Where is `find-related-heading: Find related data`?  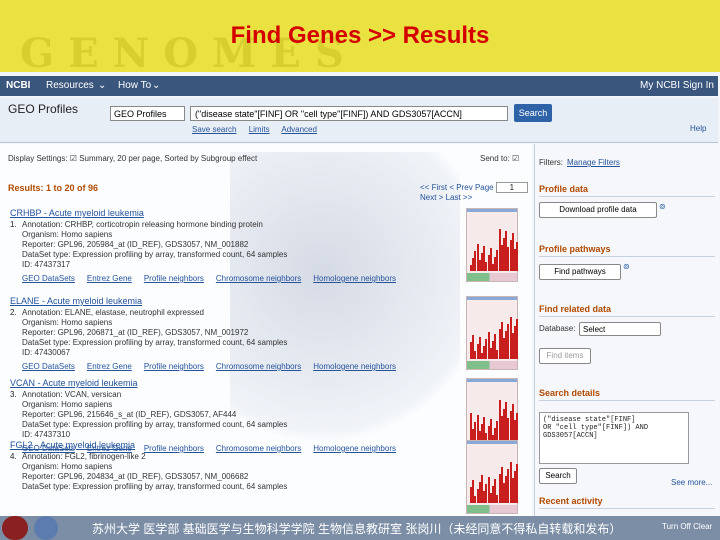 find-related-heading: Find related data is located at coordinates (627, 310).